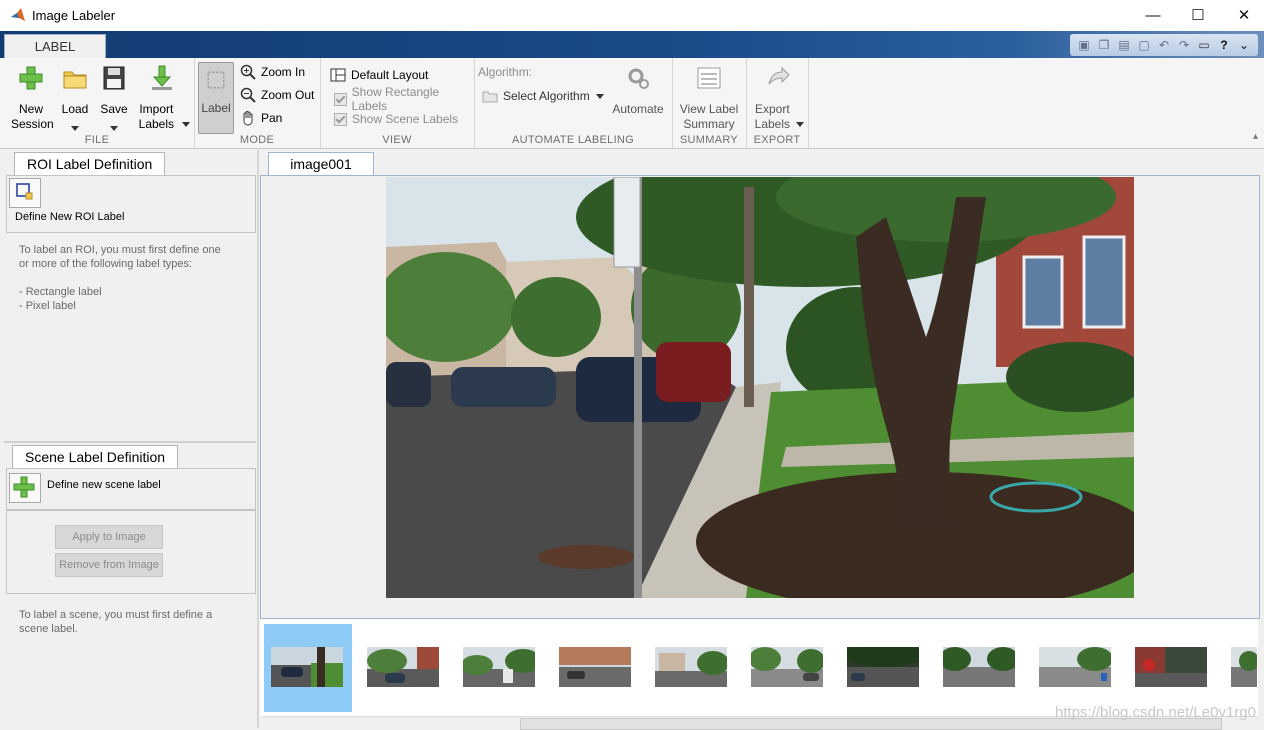  Describe the element at coordinates (709, 97) in the screenshot. I see `view-label-summary-button: View Label Summary` at that location.